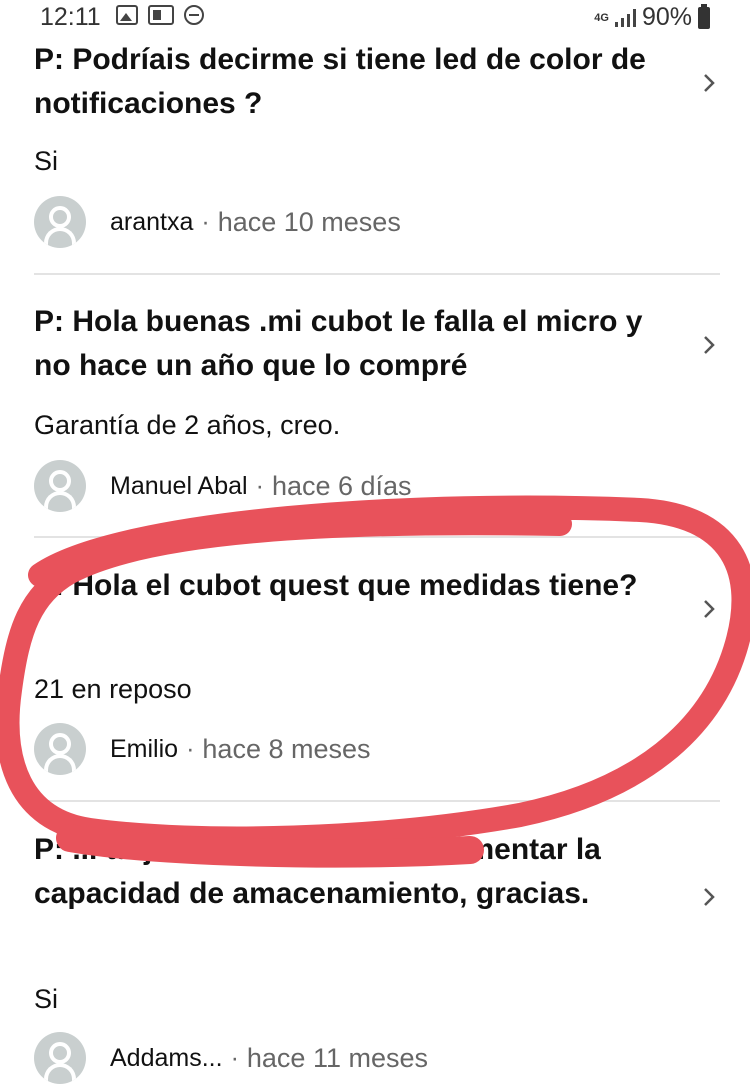 The height and width of the screenshot is (1091, 750). I want to click on answer-time: hace 8 meses, so click(286, 748).